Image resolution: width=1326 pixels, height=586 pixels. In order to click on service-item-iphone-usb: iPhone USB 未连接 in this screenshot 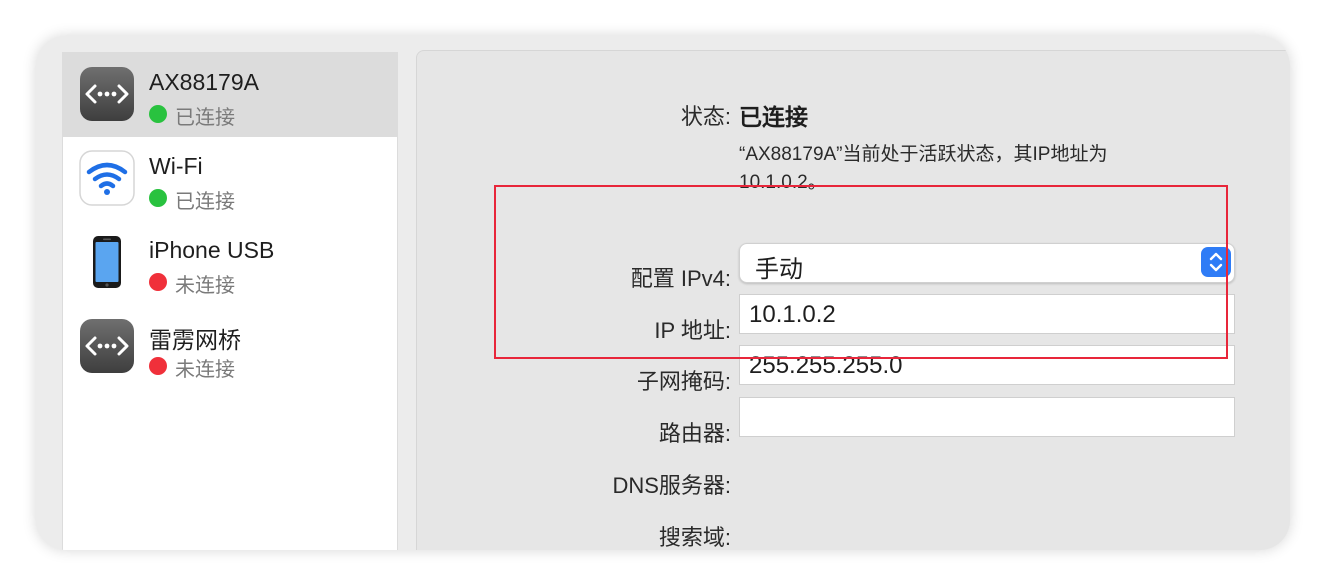, I will do `click(230, 263)`.